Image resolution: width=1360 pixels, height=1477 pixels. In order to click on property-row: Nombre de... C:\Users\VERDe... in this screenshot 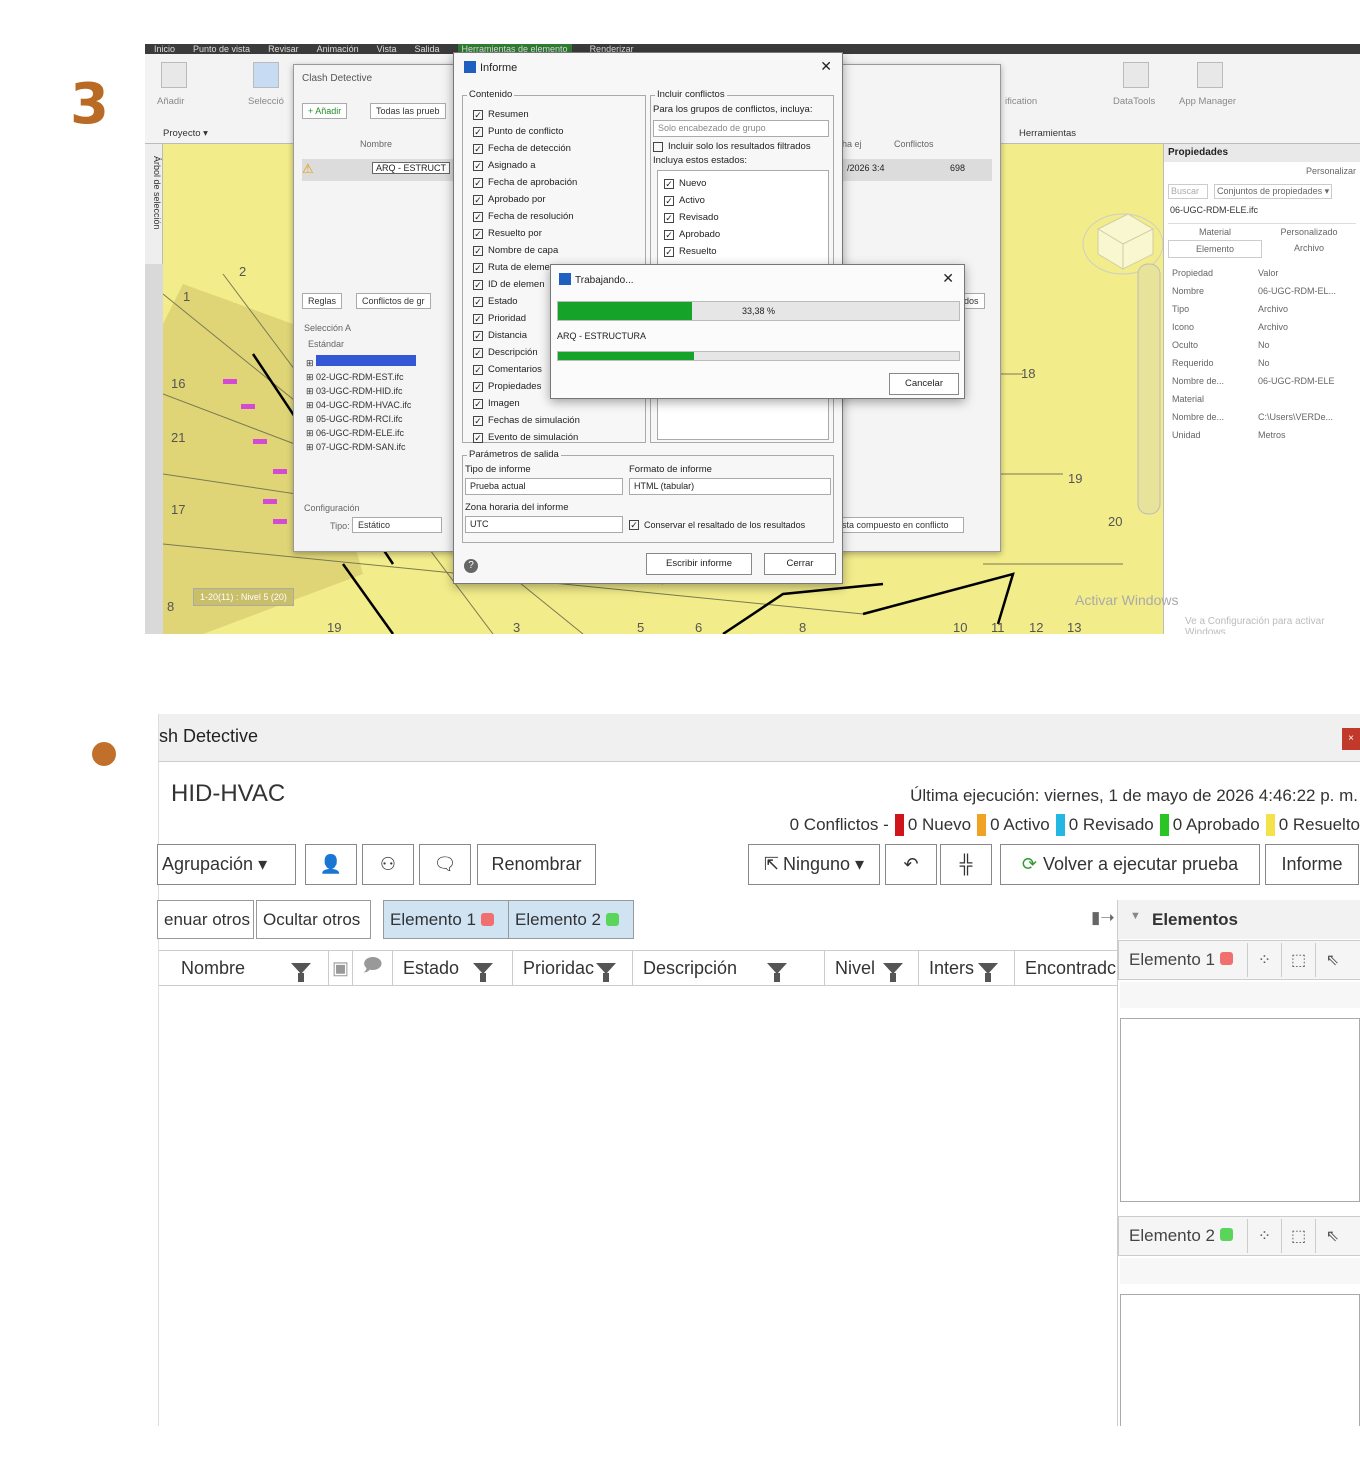, I will do `click(1262, 417)`.